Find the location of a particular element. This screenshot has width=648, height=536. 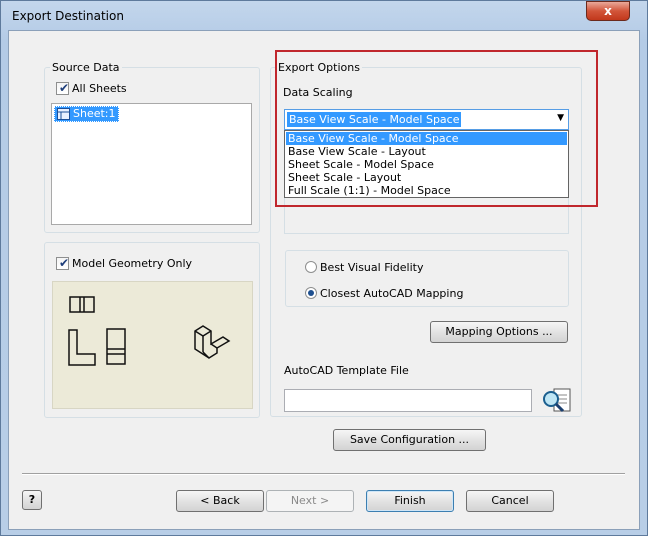

browse-file-glyph is located at coordinates (557, 400).